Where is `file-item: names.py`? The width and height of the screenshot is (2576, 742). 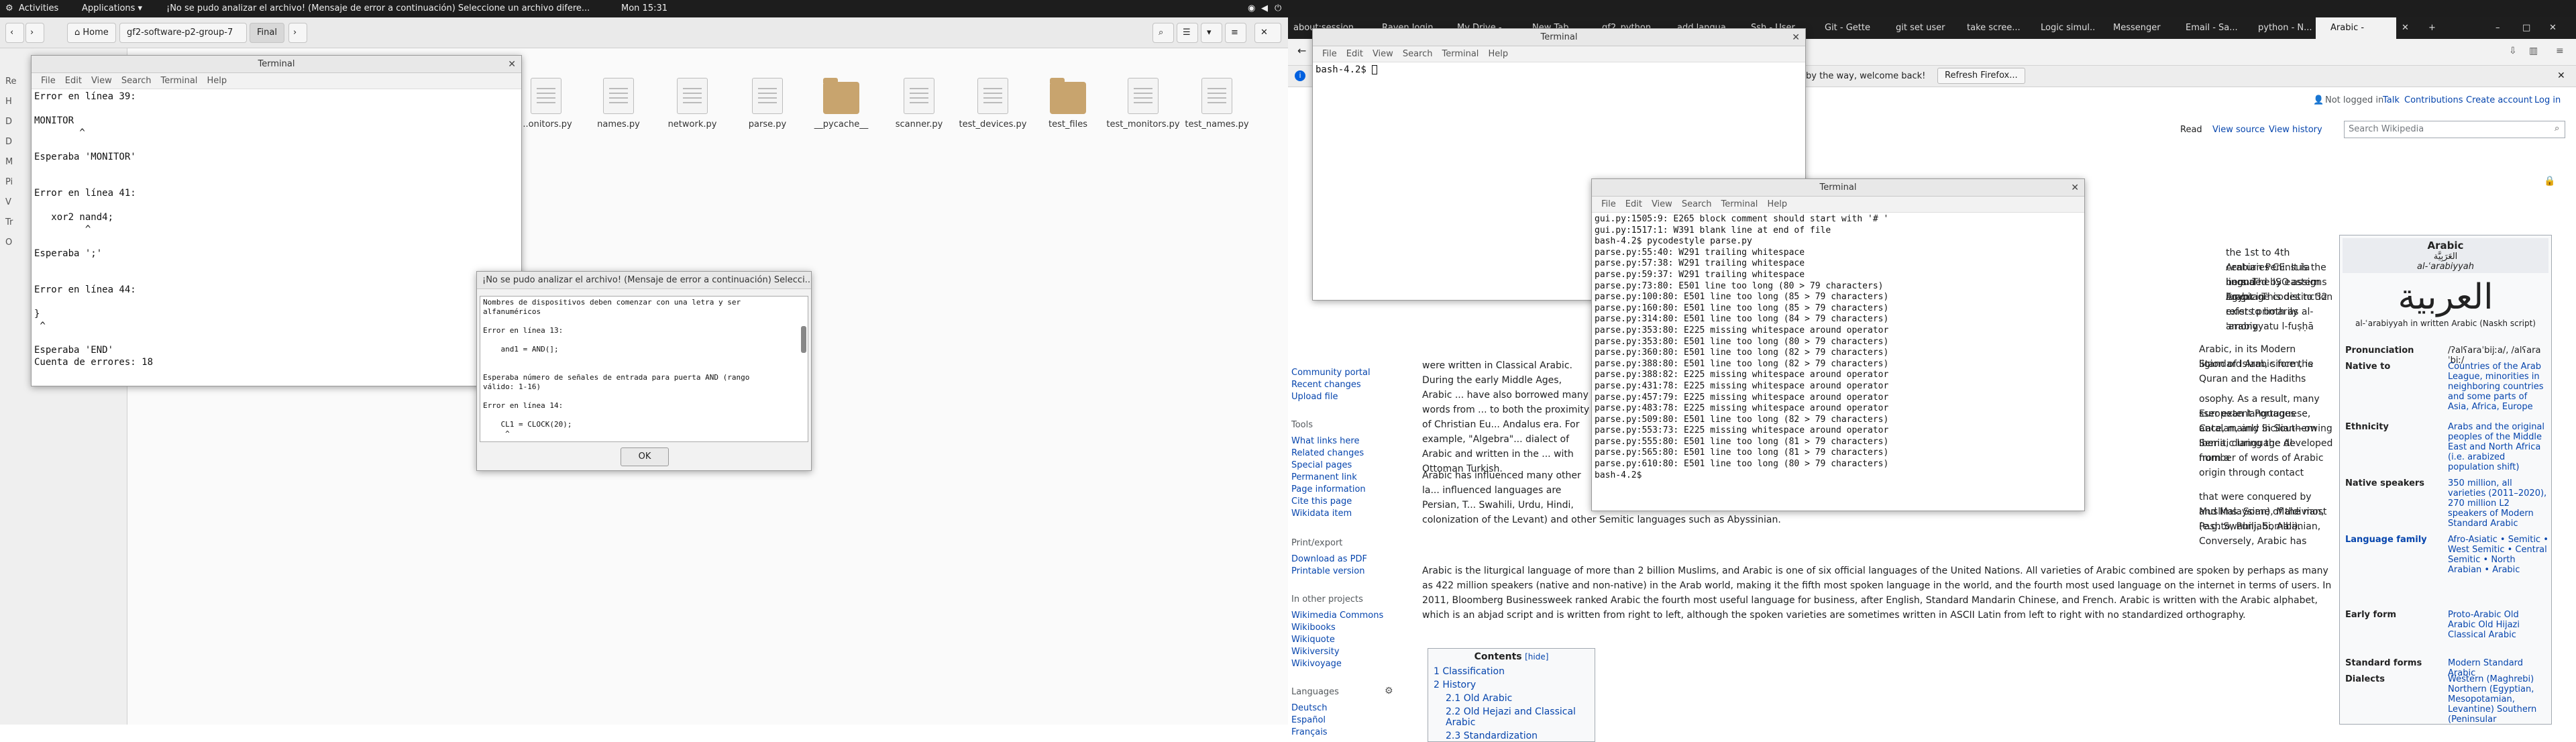 file-item: names.py is located at coordinates (618, 103).